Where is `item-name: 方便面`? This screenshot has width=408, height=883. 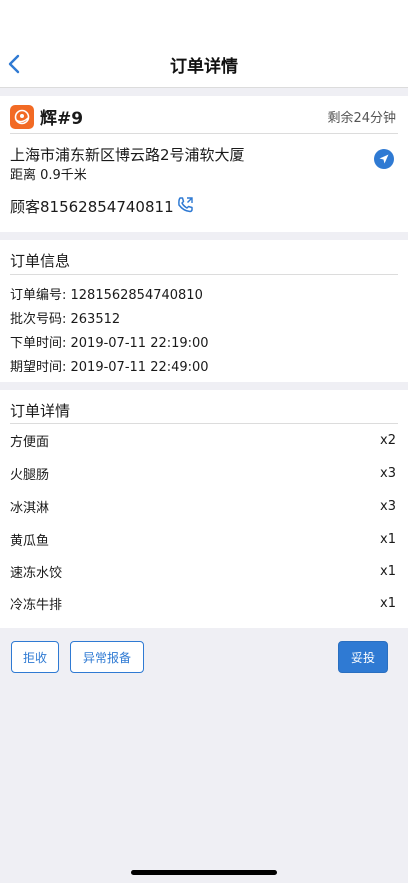
item-name: 方便面 is located at coordinates (30, 442).